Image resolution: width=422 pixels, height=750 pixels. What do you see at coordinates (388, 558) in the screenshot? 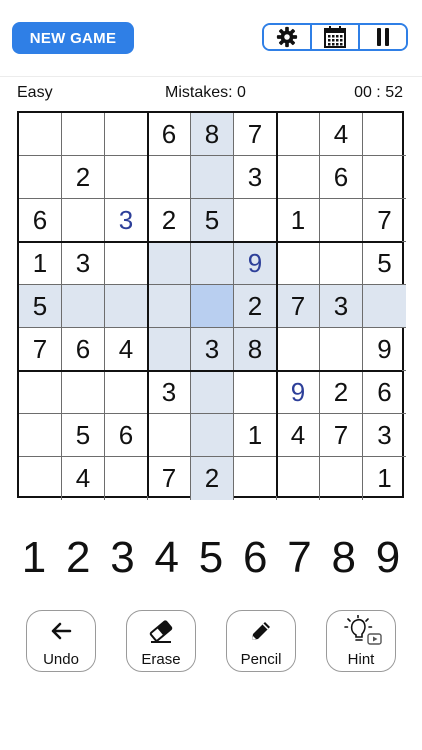
I see `number-key: 9` at bounding box center [388, 558].